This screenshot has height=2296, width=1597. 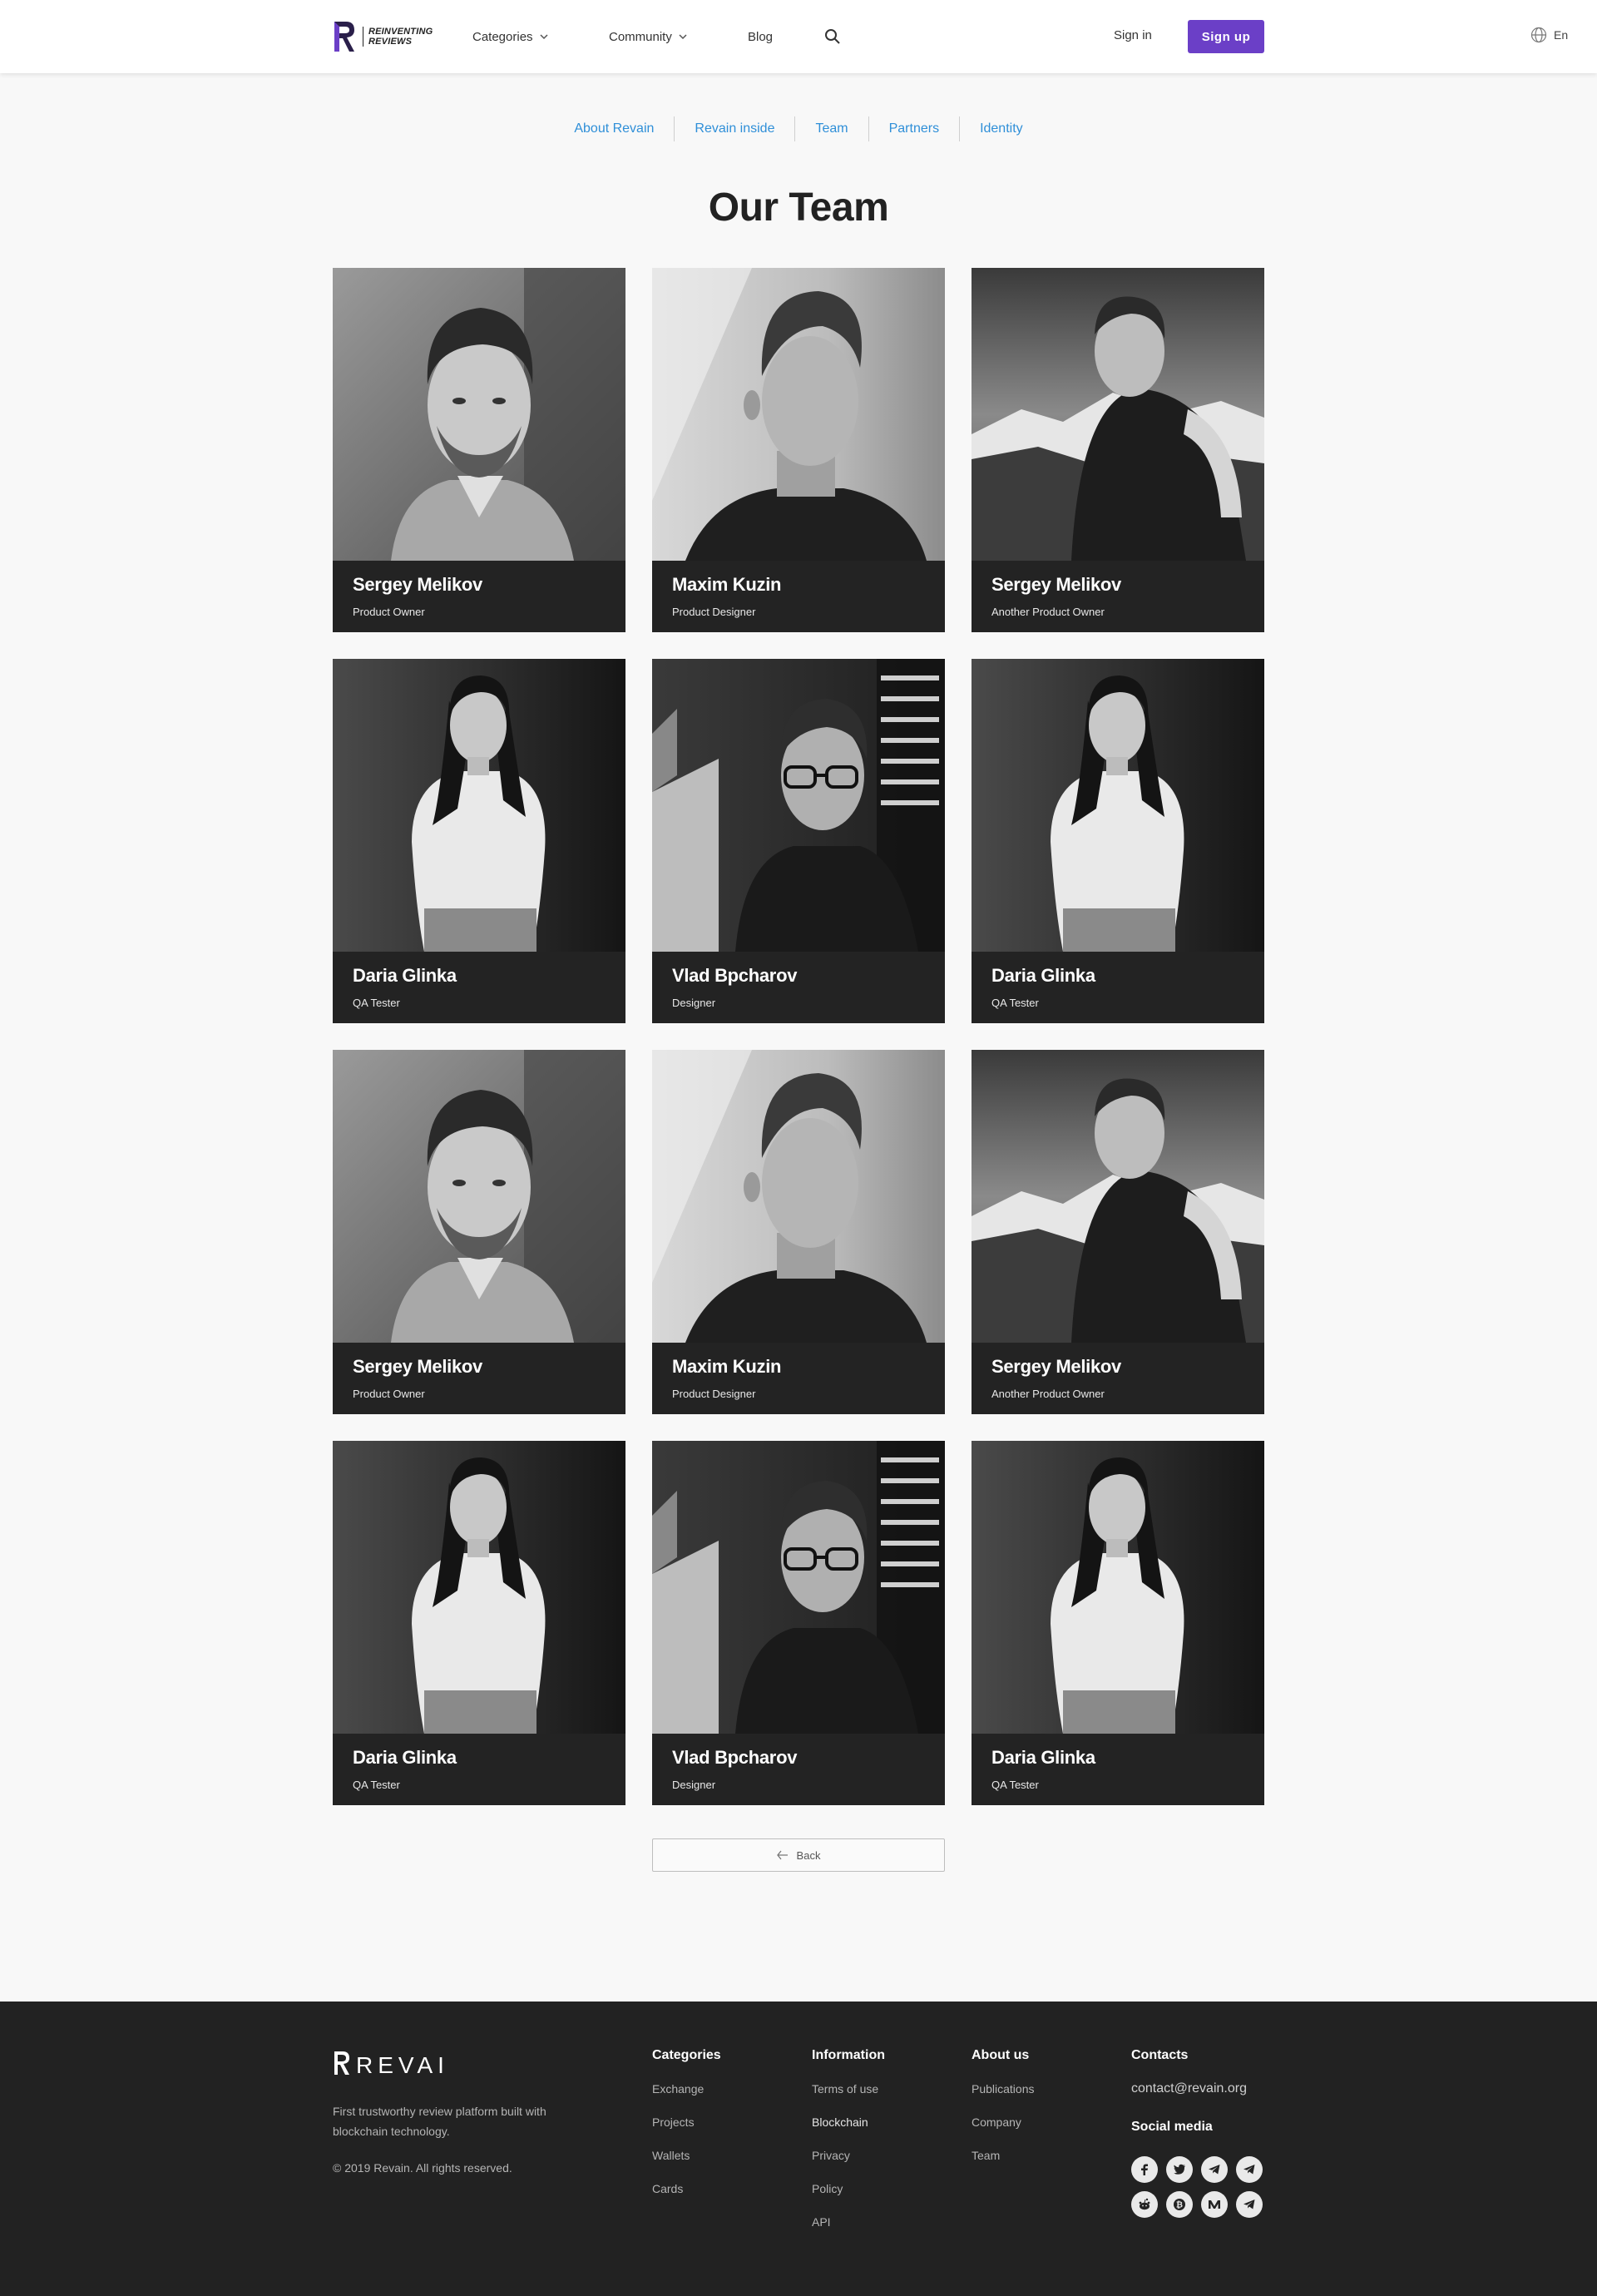 What do you see at coordinates (734, 128) in the screenshot?
I see `subnav-revain-inside: Revain inside` at bounding box center [734, 128].